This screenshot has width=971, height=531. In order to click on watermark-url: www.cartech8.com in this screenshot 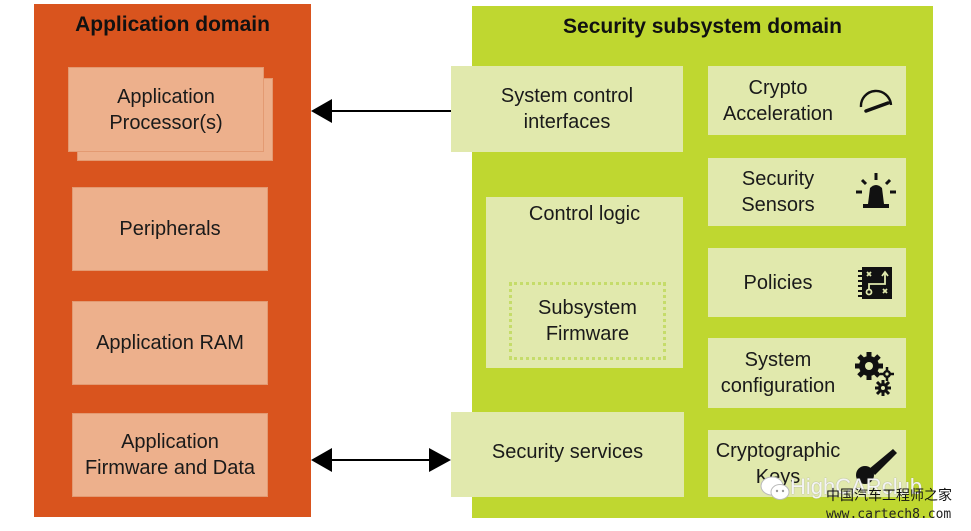, I will do `click(889, 514)`.